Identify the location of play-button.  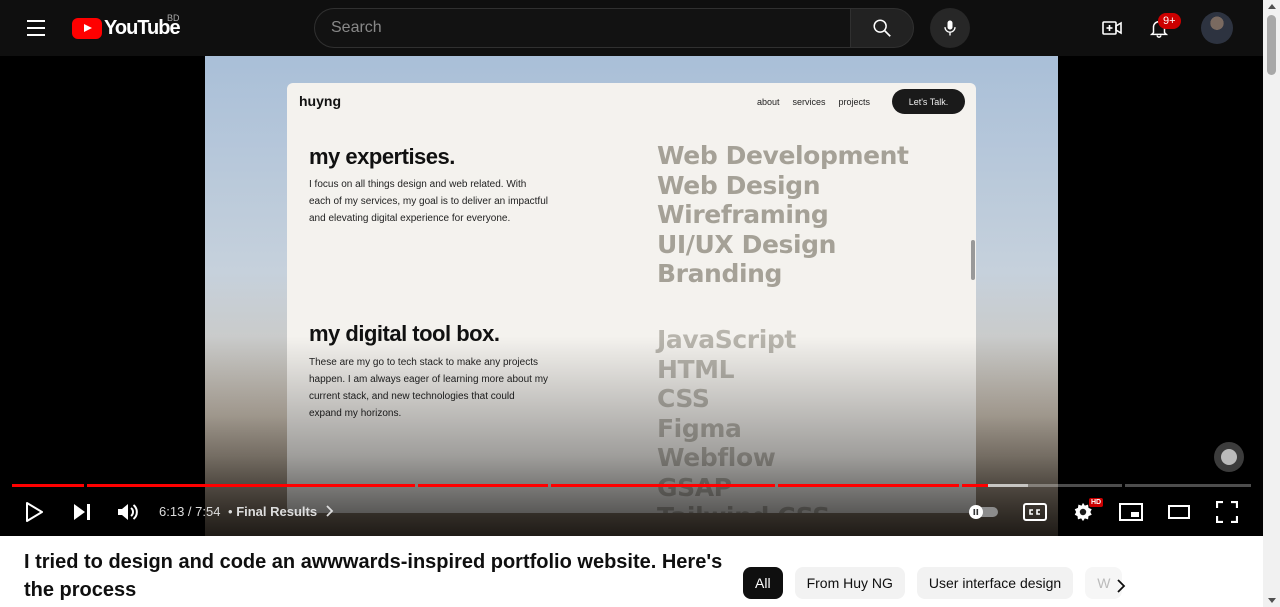
(34, 512).